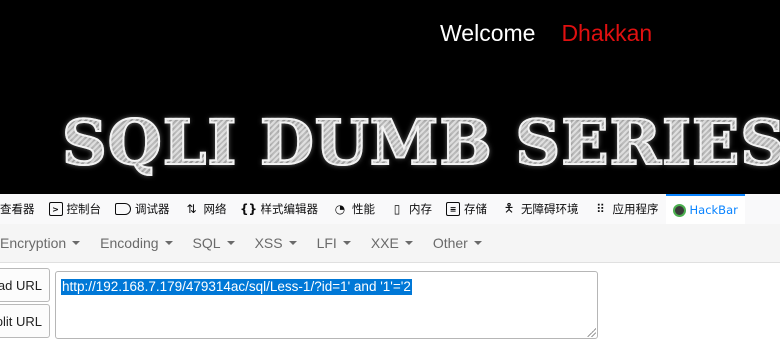  Describe the element at coordinates (420, 209) in the screenshot. I see `tab-label: 内存` at that location.